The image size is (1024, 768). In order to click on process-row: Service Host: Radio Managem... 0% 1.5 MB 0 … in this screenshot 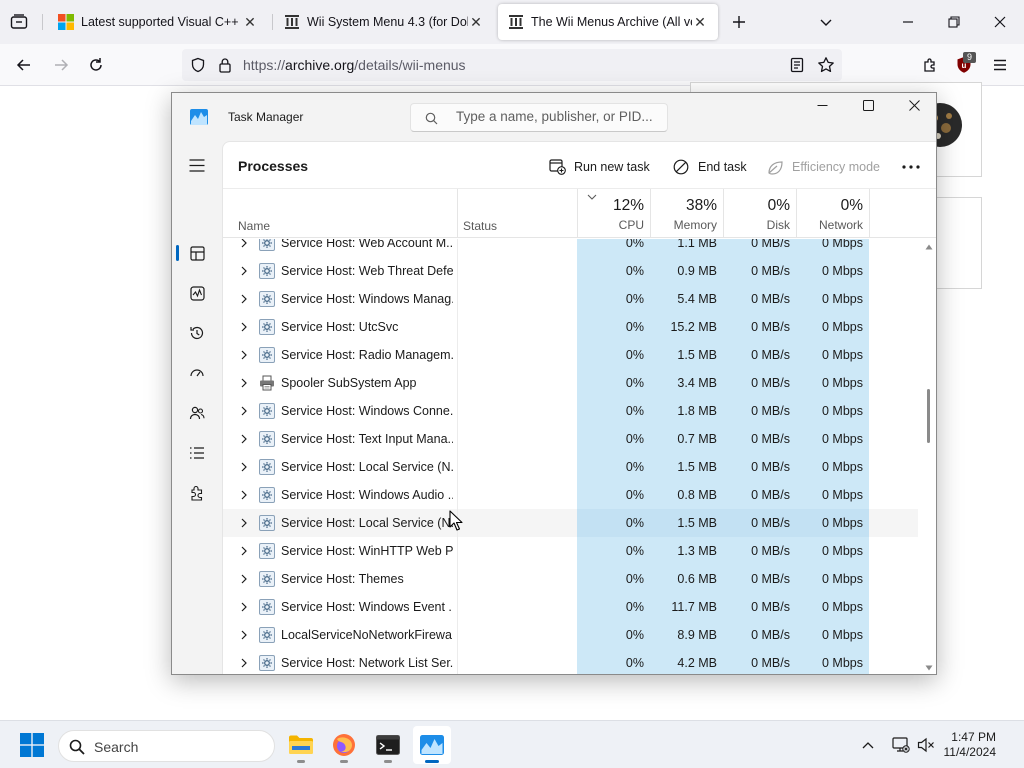, I will do `click(570, 355)`.